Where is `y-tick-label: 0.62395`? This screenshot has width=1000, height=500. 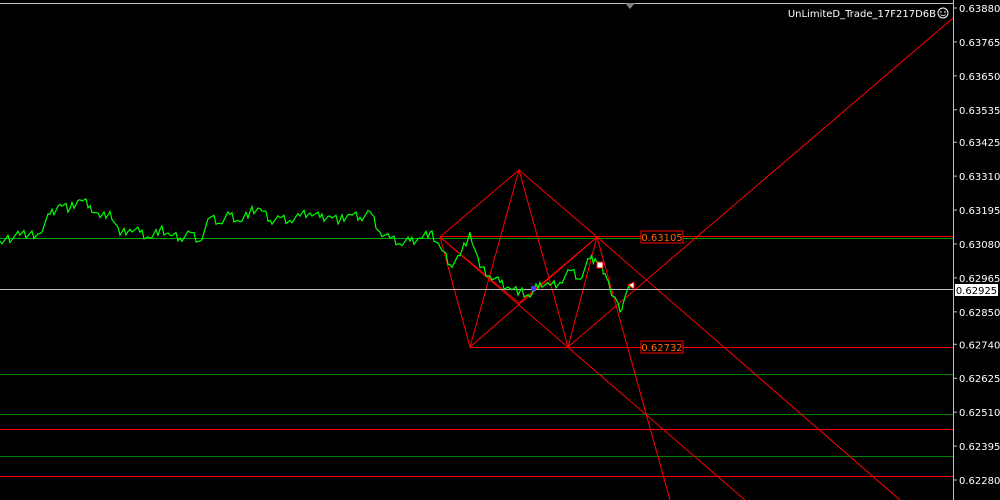
y-tick-label: 0.62395 is located at coordinates (979, 447).